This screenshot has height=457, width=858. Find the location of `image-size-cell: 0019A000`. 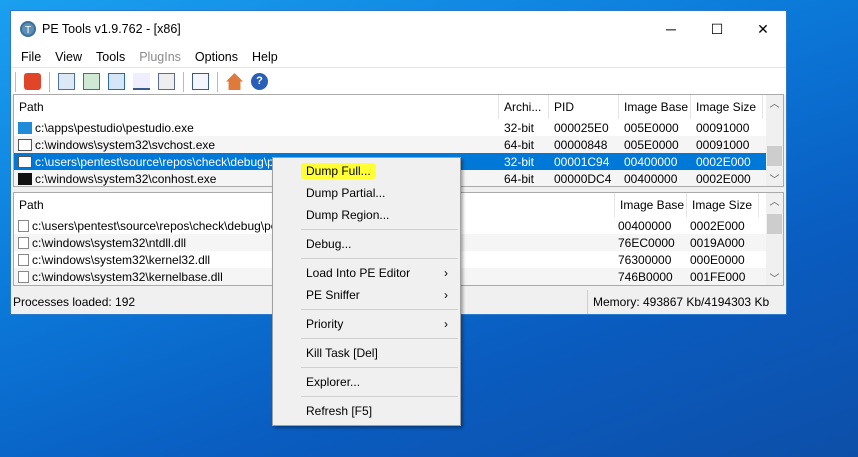

image-size-cell: 0019A000 is located at coordinates (717, 242).